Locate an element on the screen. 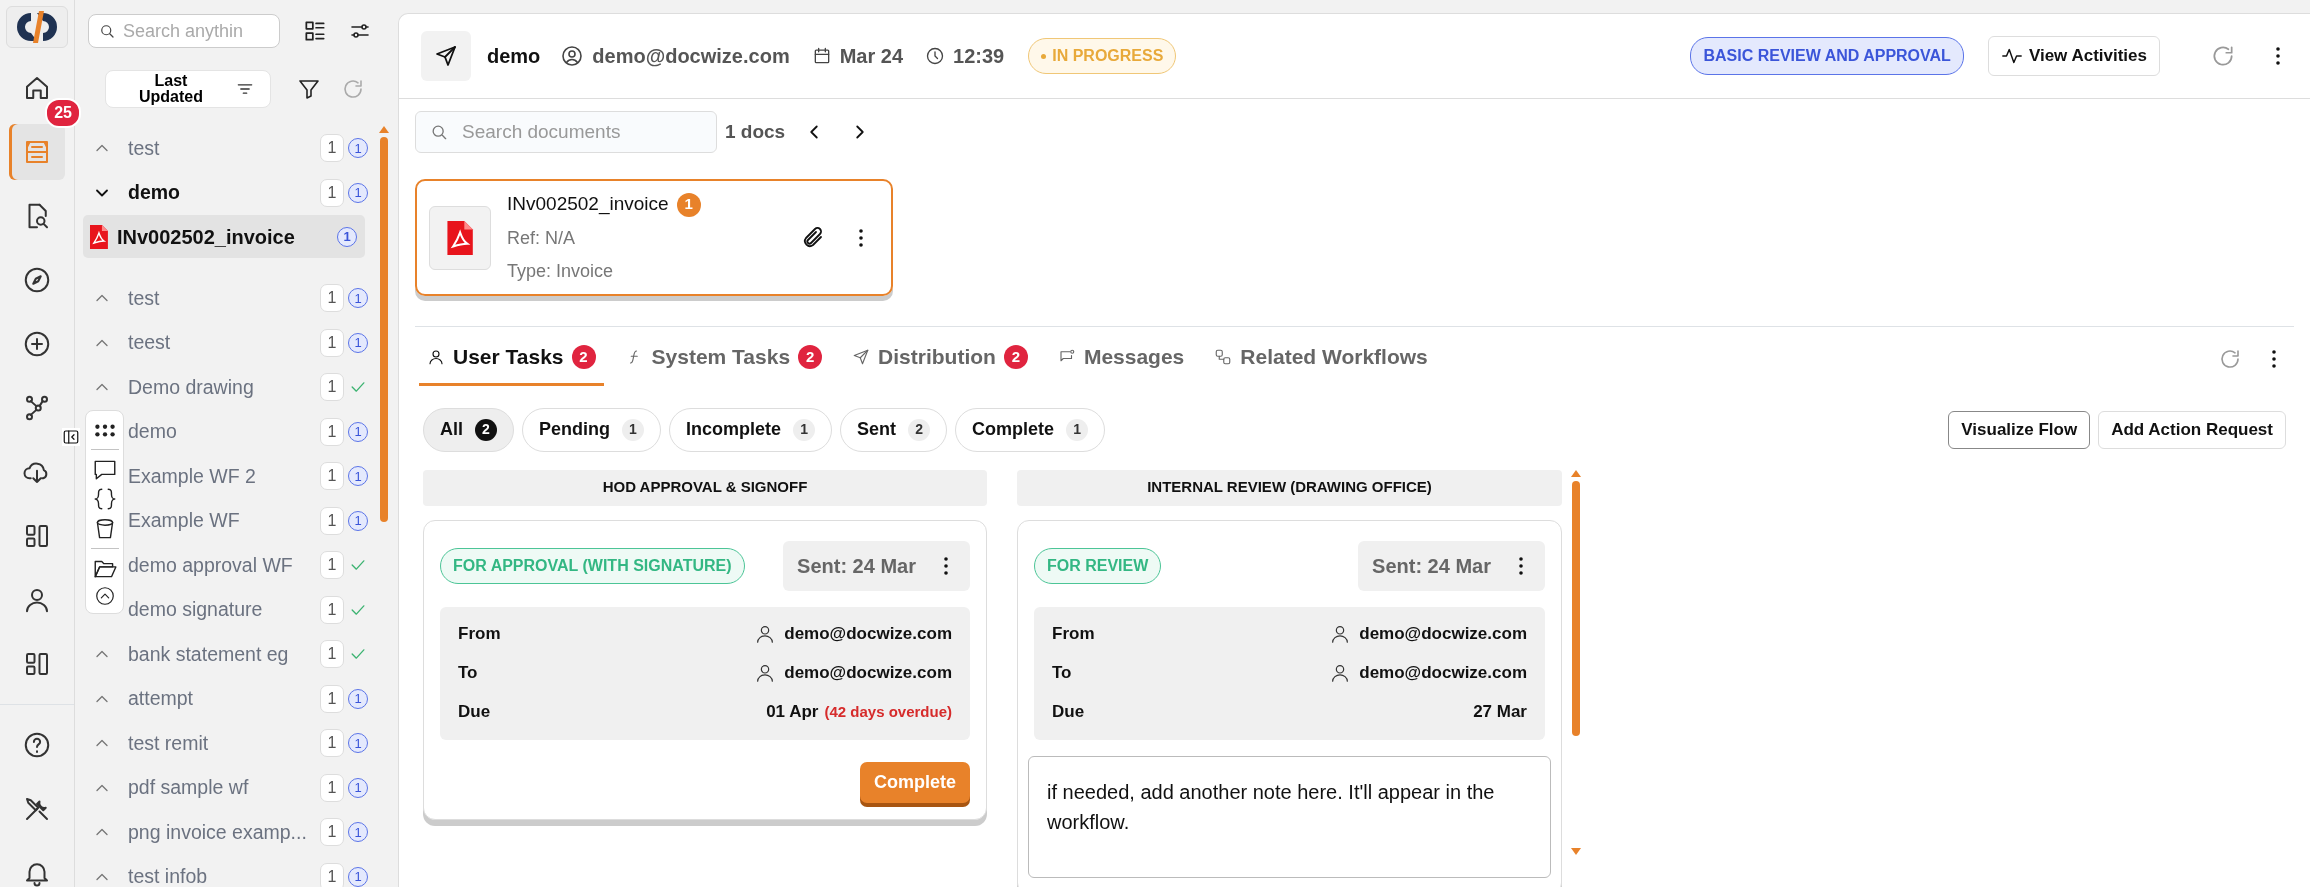  status-badge: IN PROGRESS is located at coordinates (1102, 56).